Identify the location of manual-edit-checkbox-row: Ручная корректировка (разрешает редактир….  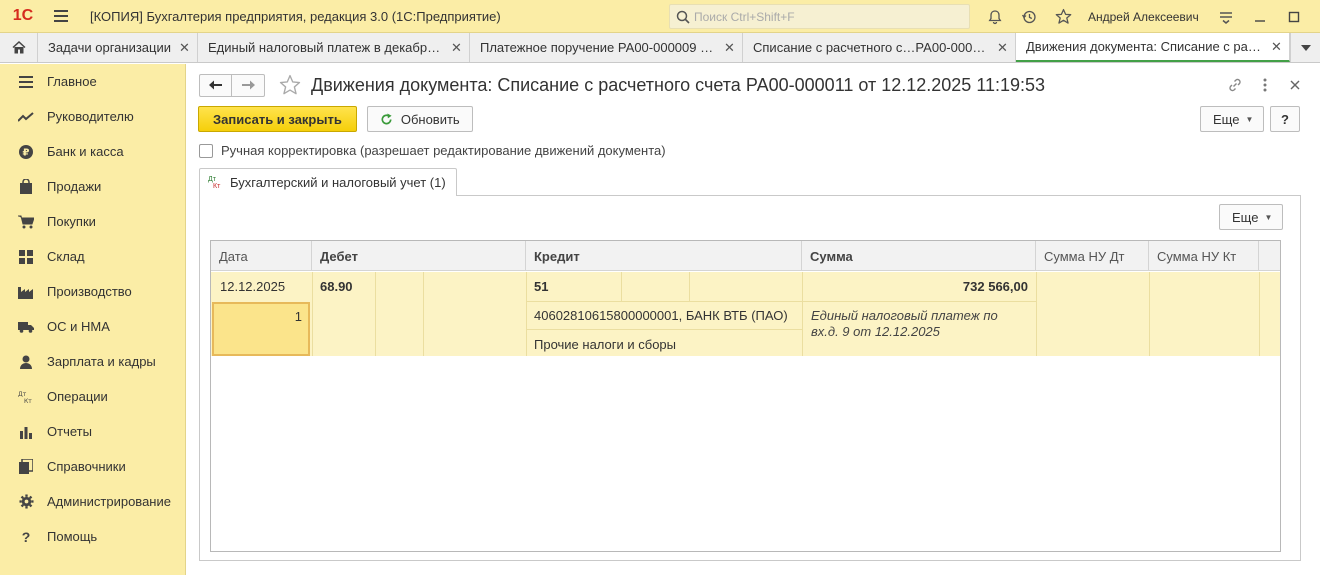
(432, 150).